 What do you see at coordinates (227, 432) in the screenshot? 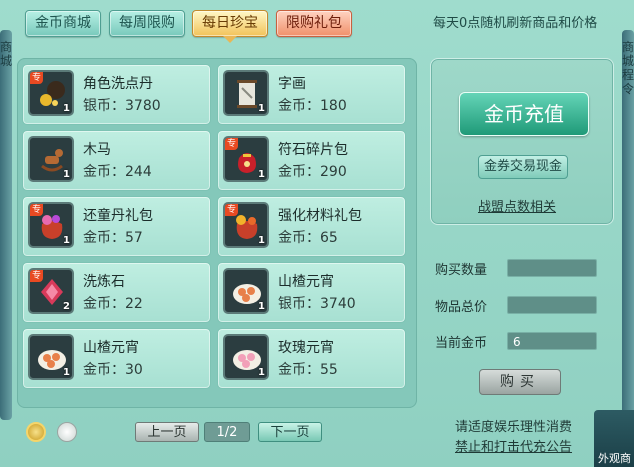
I see `page-indicator: 1/2` at bounding box center [227, 432].